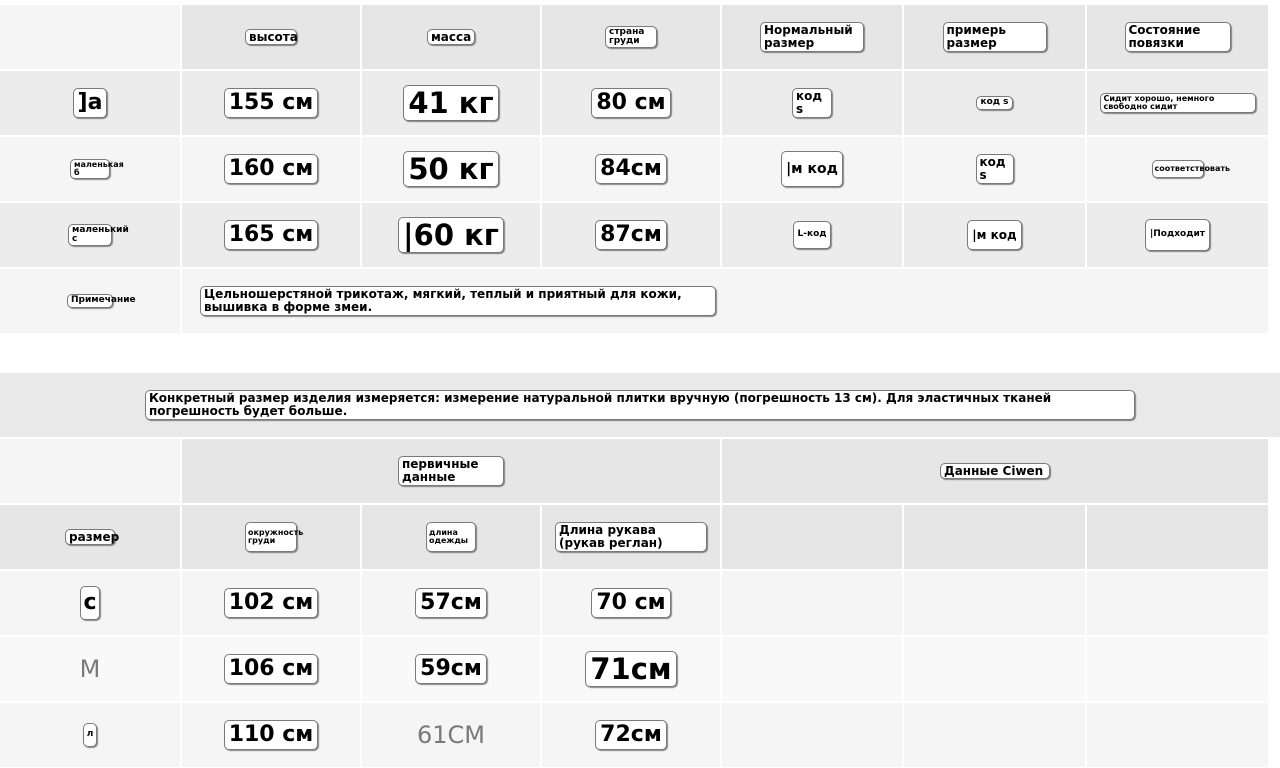 The image size is (1280, 768). Describe the element at coordinates (90, 235) in the screenshot. I see `row-label: маленький с` at that location.